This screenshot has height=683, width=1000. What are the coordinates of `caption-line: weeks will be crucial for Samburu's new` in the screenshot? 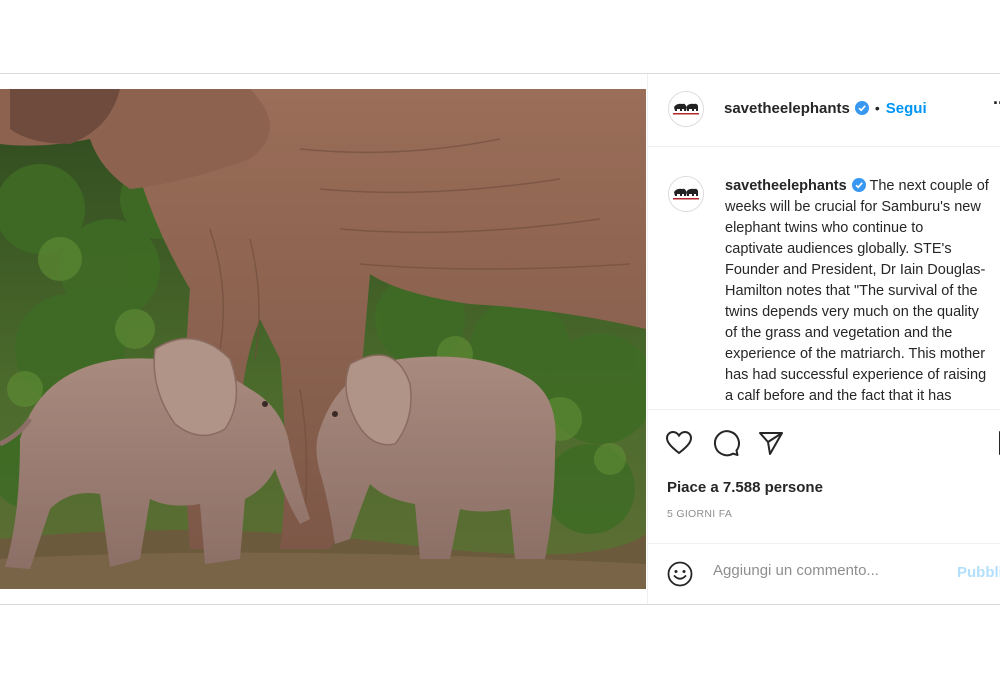 It's located at (853, 207).